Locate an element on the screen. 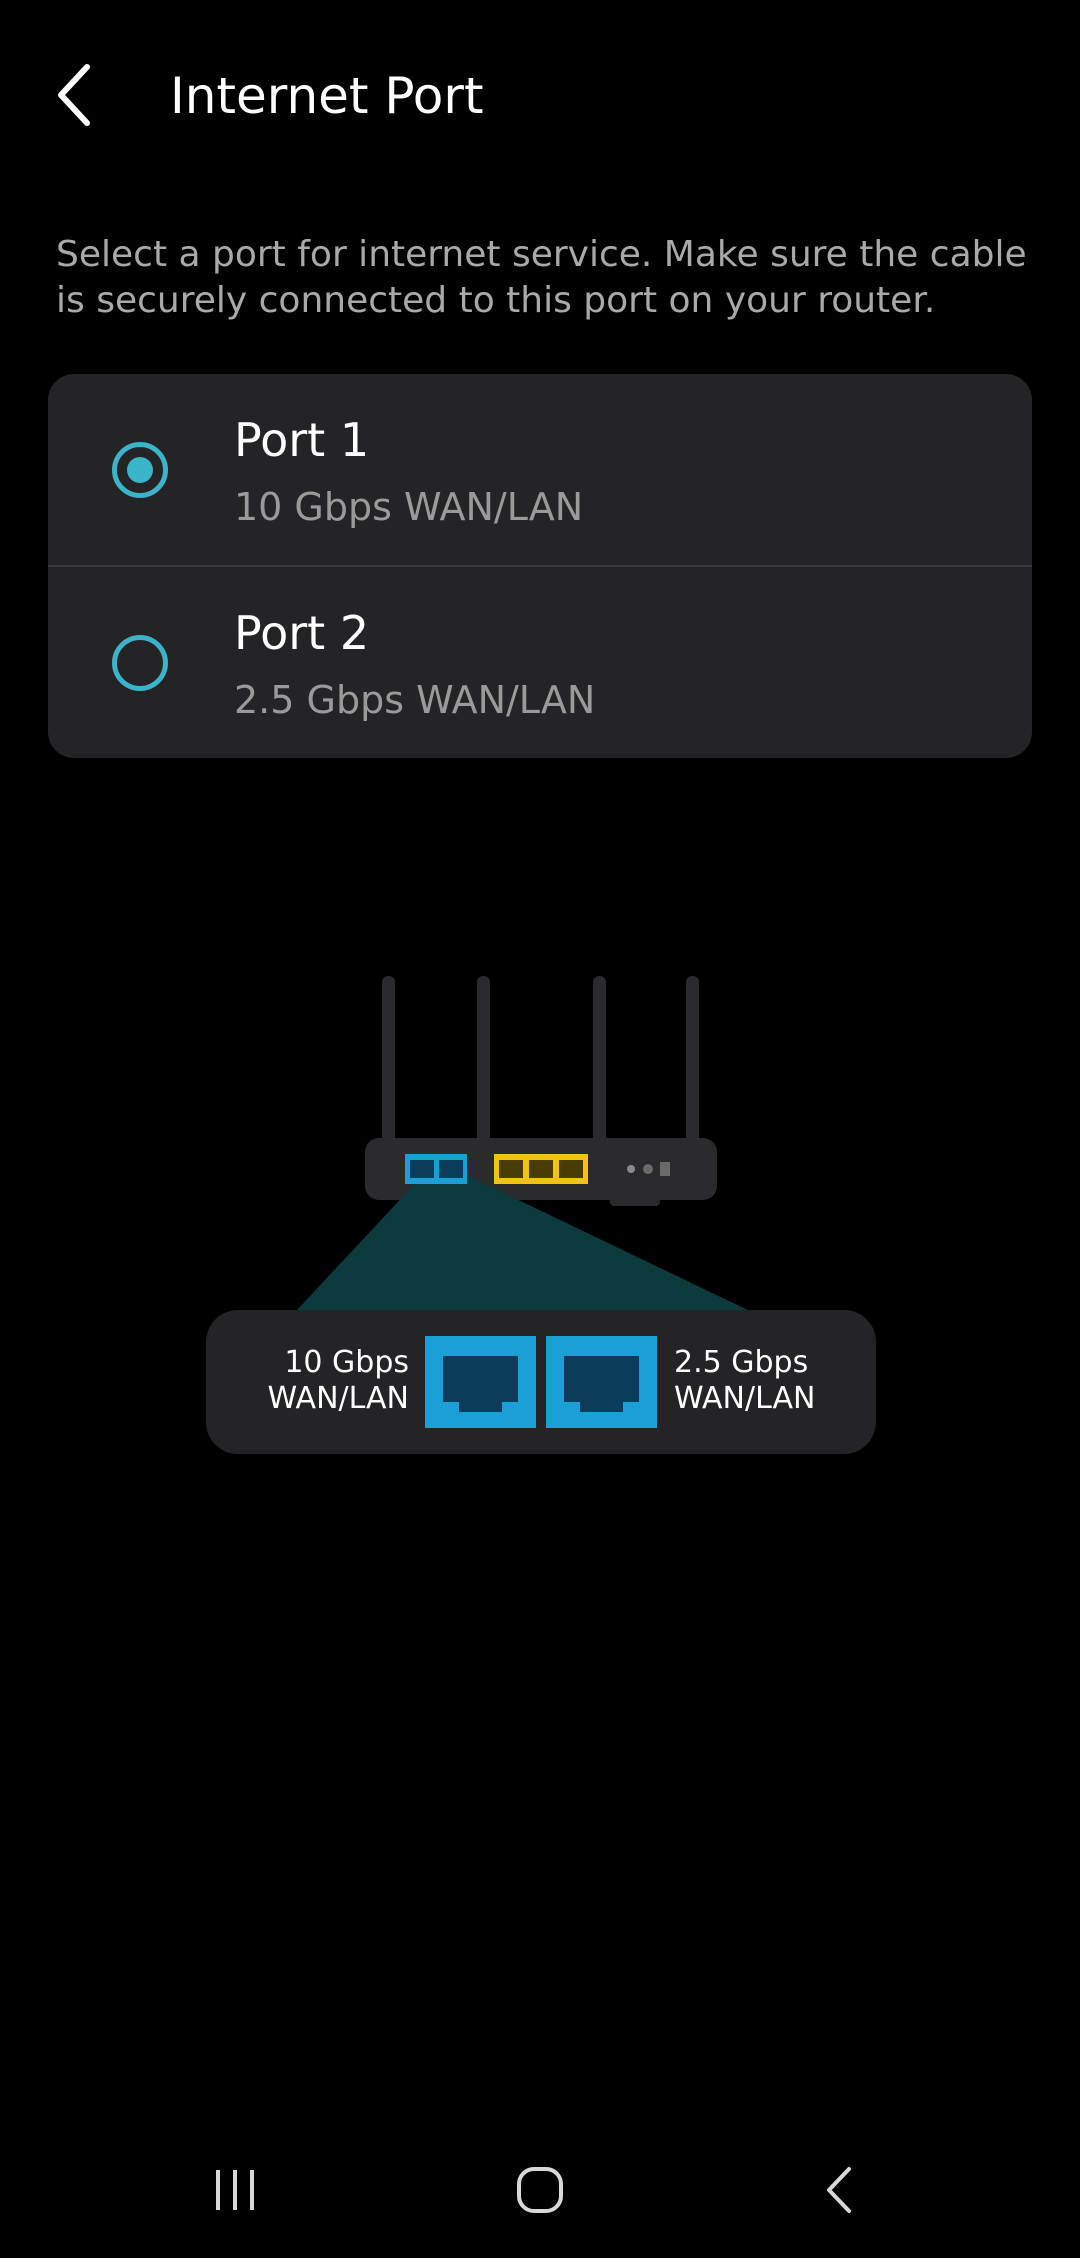 This screenshot has height=2258, width=1080. chevron-left-icon is located at coordinates (74, 95).